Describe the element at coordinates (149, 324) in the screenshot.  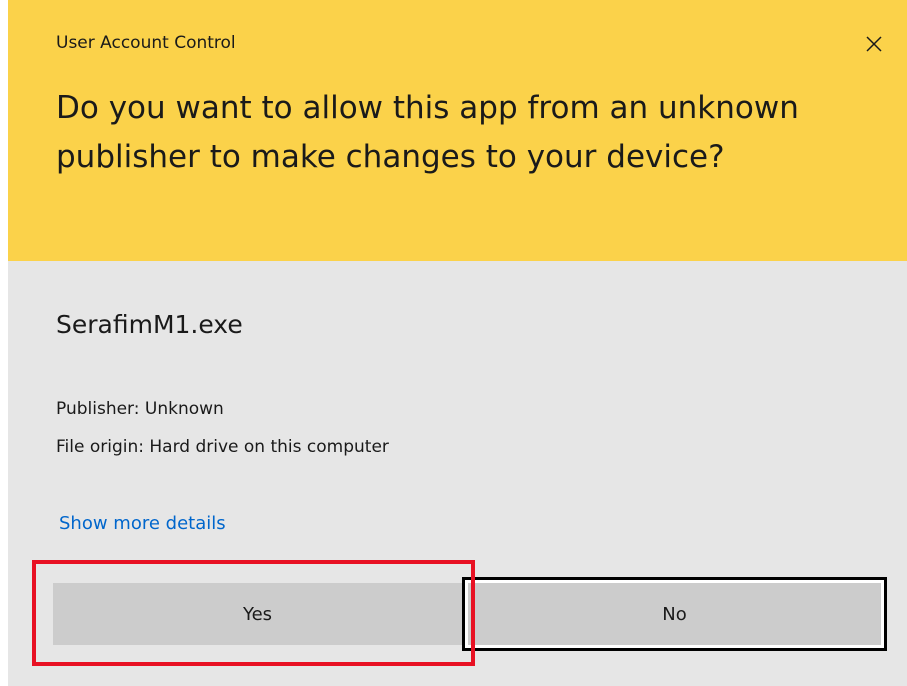
I see `app-name: SerafimM1.exe` at that location.